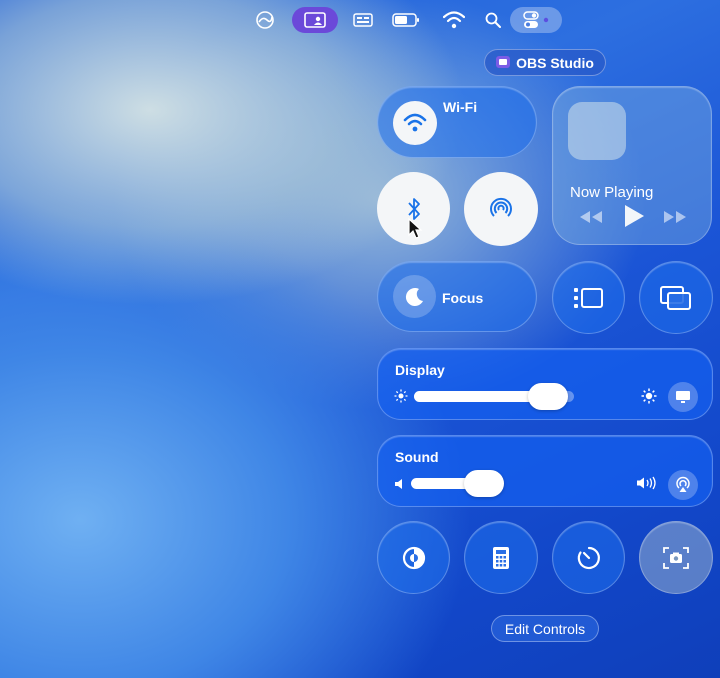 This screenshot has width=720, height=678. I want to click on monitor-icon, so click(683, 397).